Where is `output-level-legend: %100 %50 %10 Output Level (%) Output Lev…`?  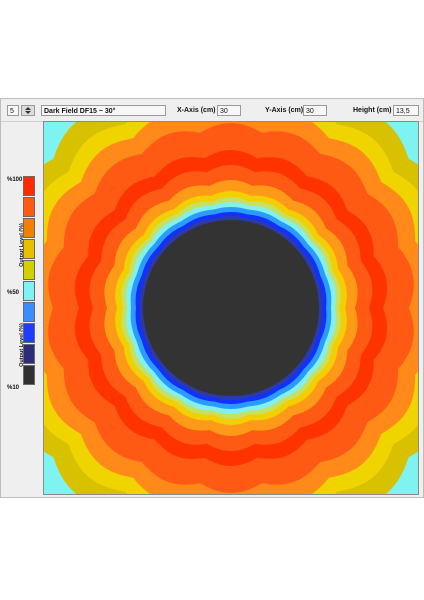 output-level-legend: %100 %50 %10 Output Level (%) Output Lev… is located at coordinates (24, 309).